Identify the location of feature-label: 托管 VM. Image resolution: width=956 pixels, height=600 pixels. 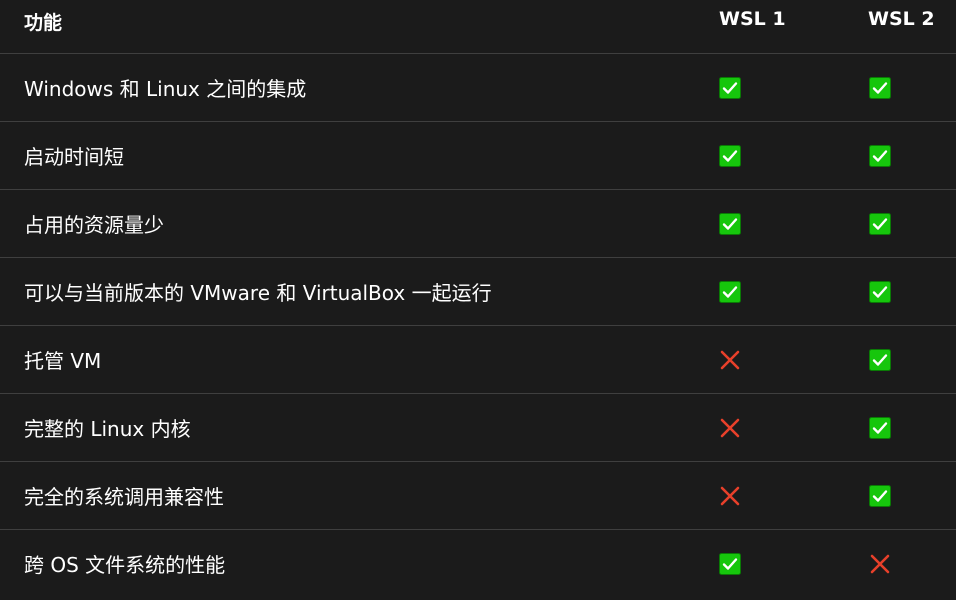
(63, 361).